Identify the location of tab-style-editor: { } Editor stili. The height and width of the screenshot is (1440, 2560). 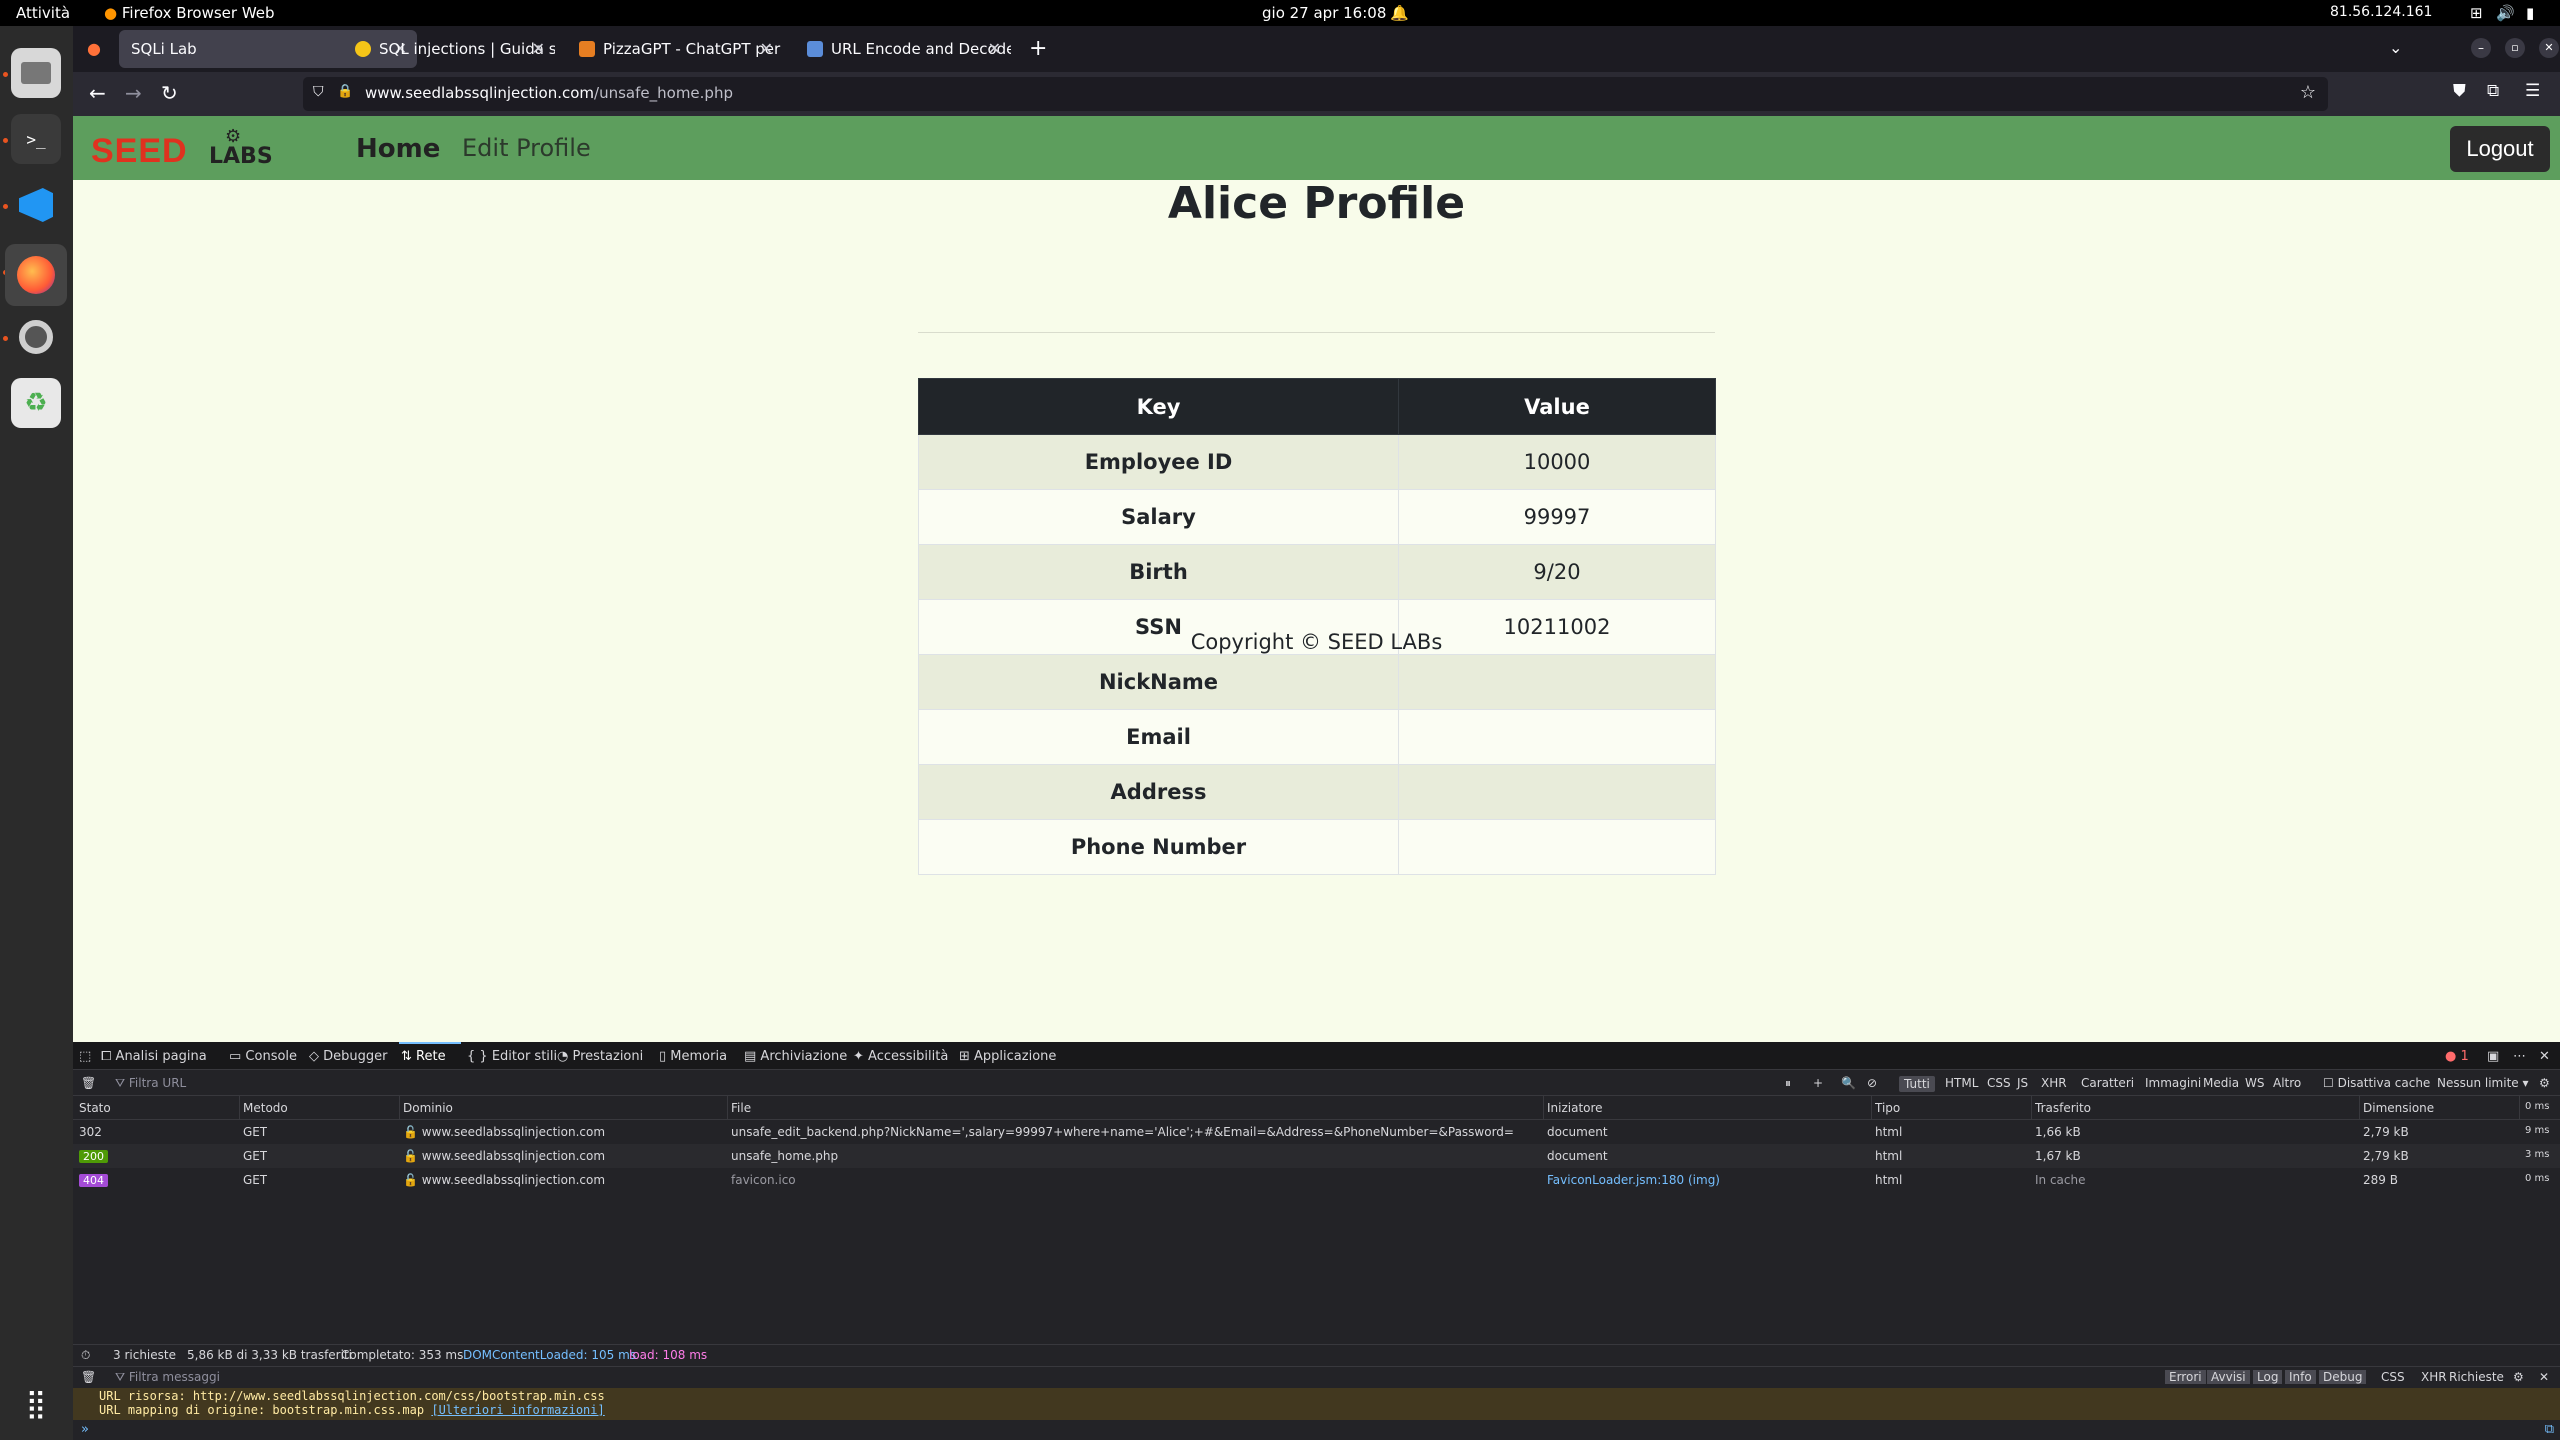
(512, 1056).